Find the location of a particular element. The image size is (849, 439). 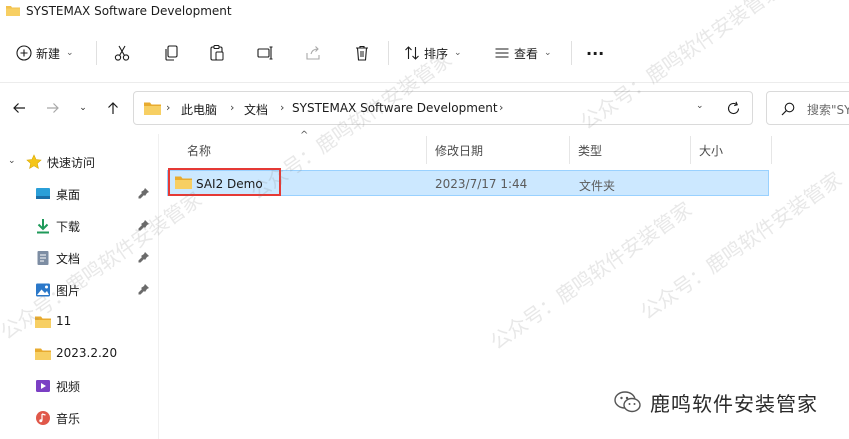

download-icon is located at coordinates (43, 226).